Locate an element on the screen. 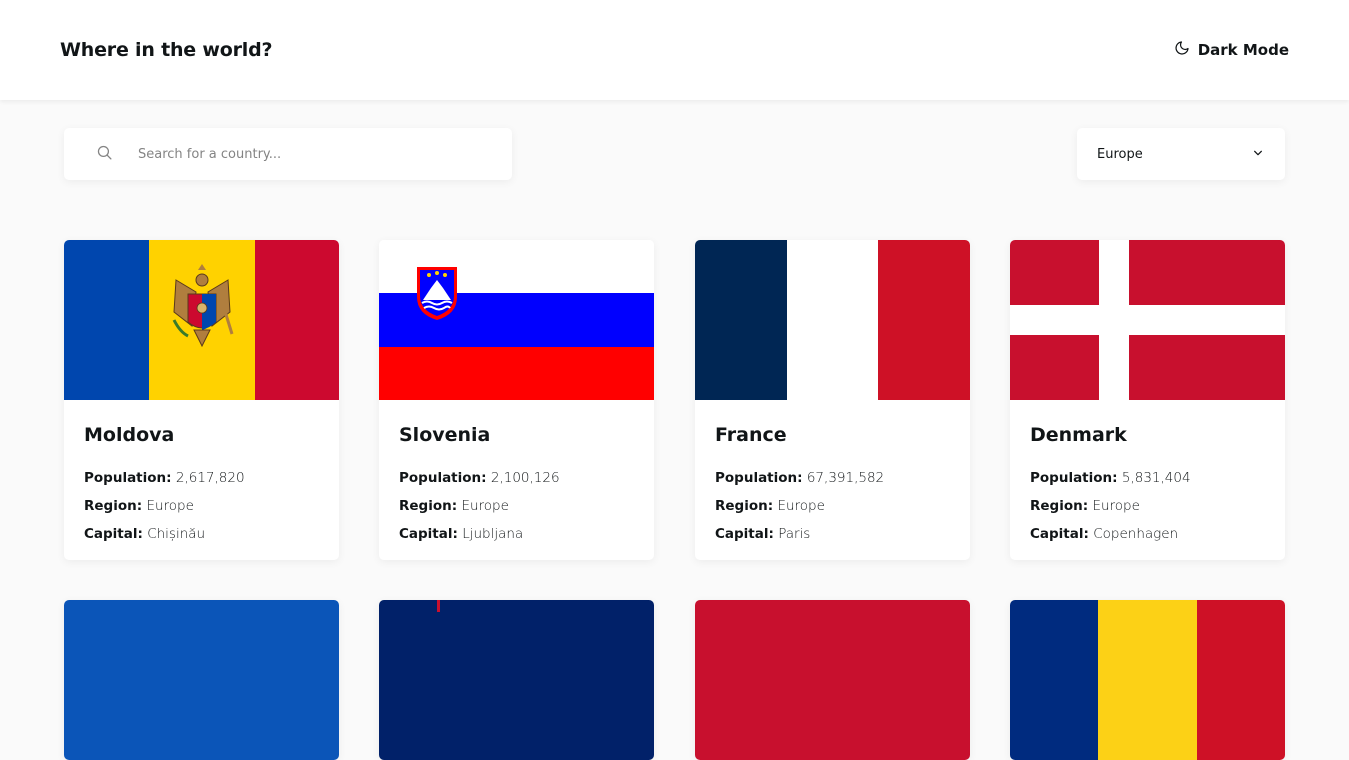 The height and width of the screenshot is (760, 1349). france-flag-image is located at coordinates (832, 320).